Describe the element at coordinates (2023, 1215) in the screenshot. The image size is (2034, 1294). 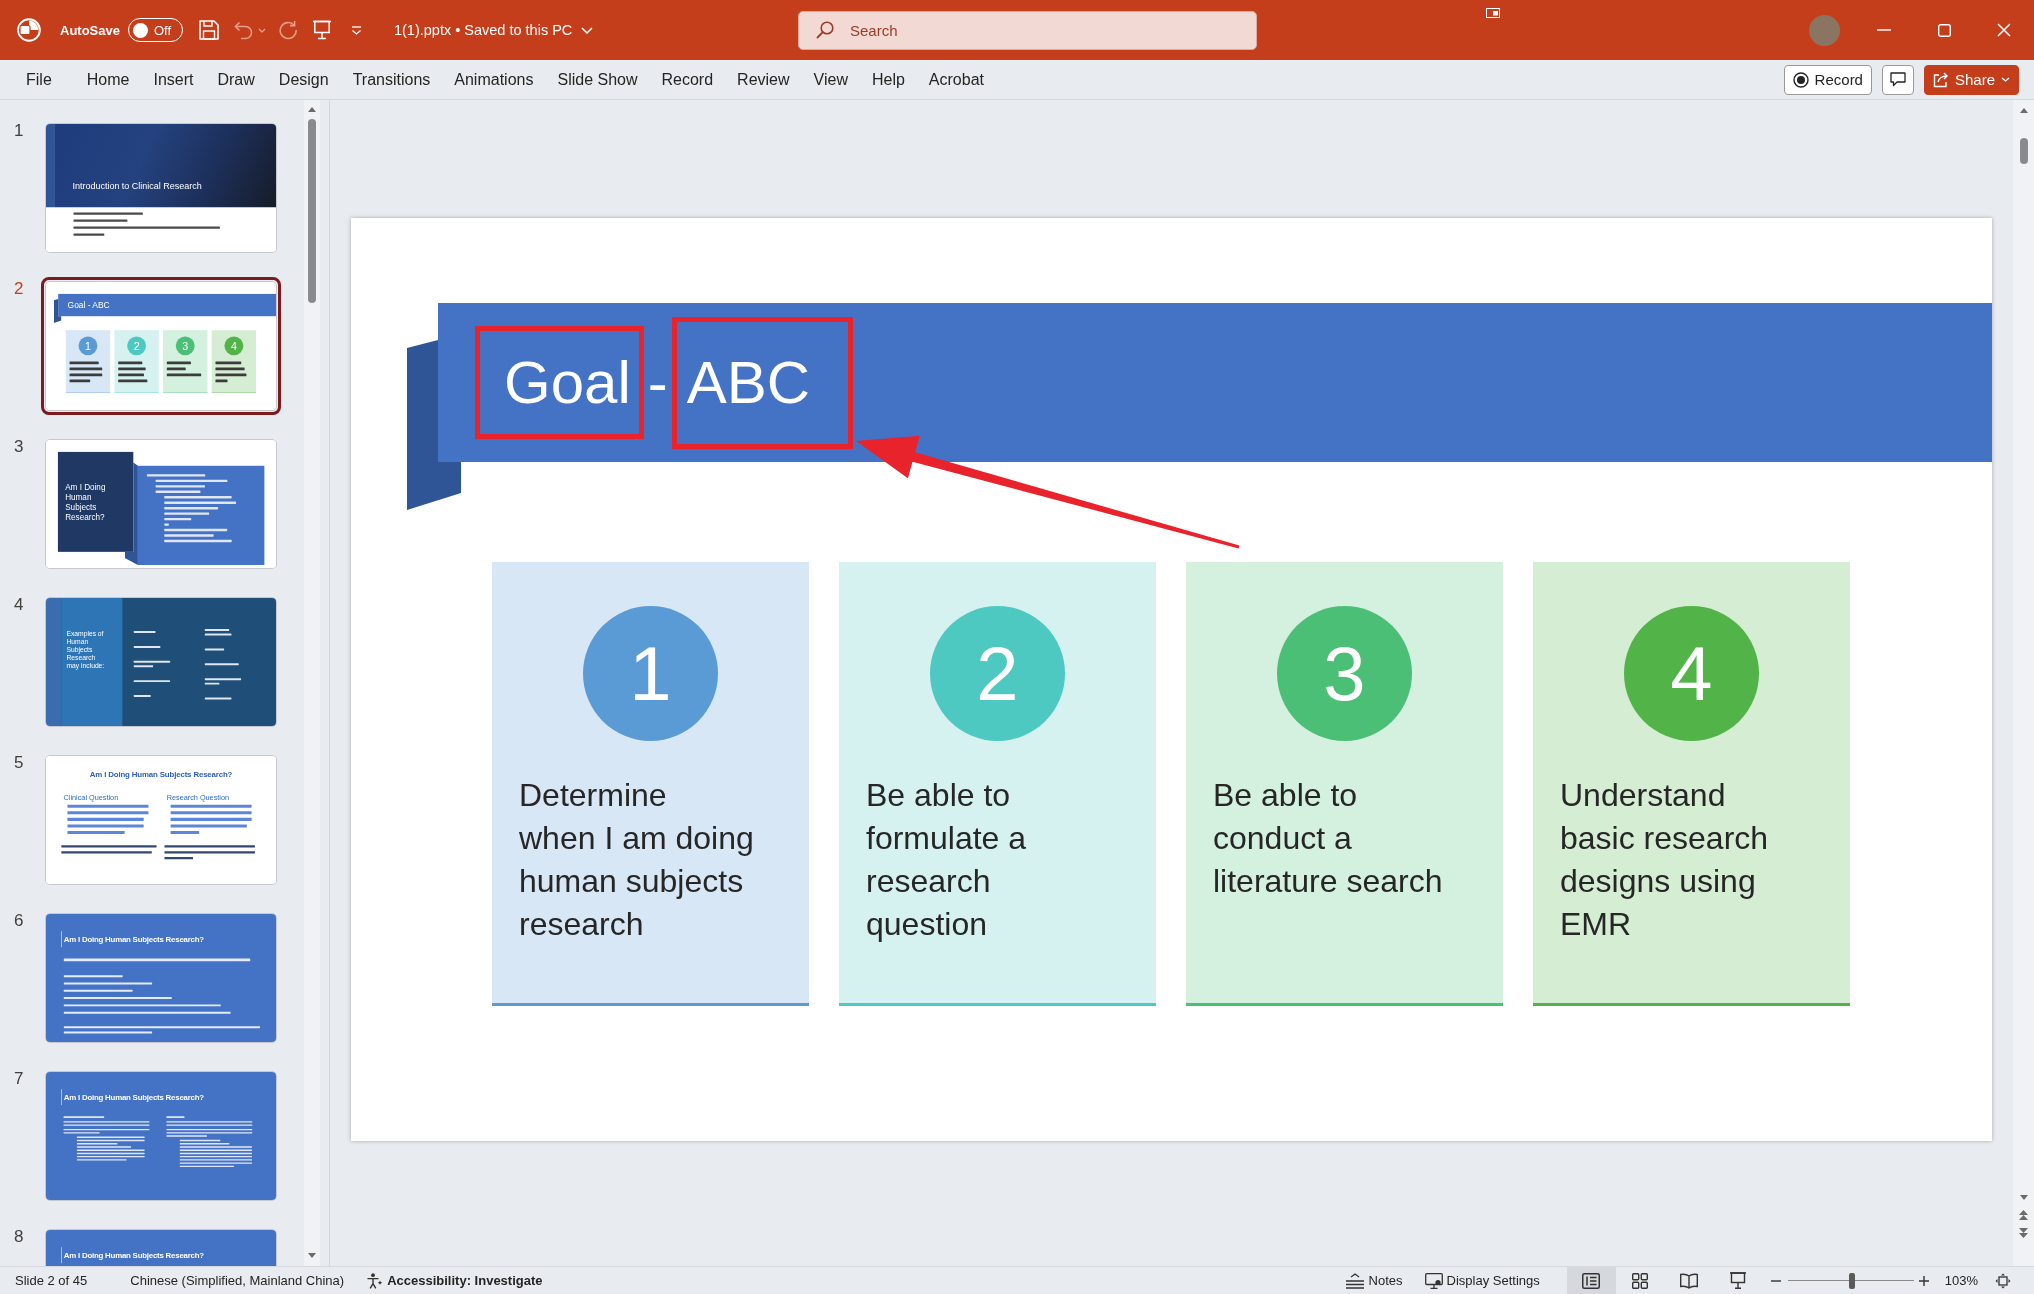
I see `previous-slide-icon` at that location.